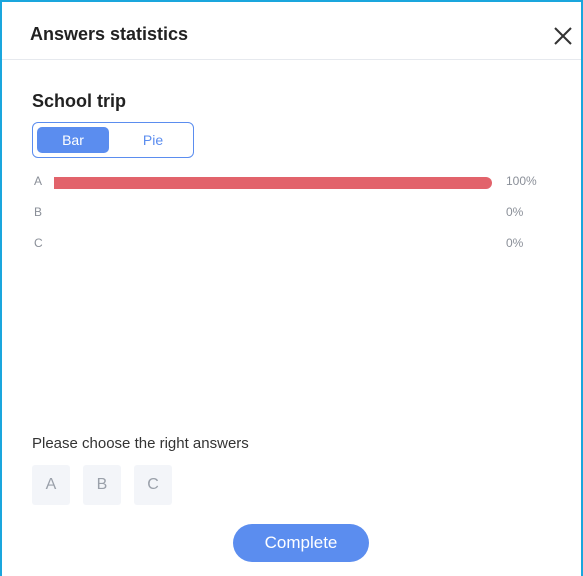  What do you see at coordinates (109, 34) in the screenshot?
I see `dialog-title: Answers statistics` at bounding box center [109, 34].